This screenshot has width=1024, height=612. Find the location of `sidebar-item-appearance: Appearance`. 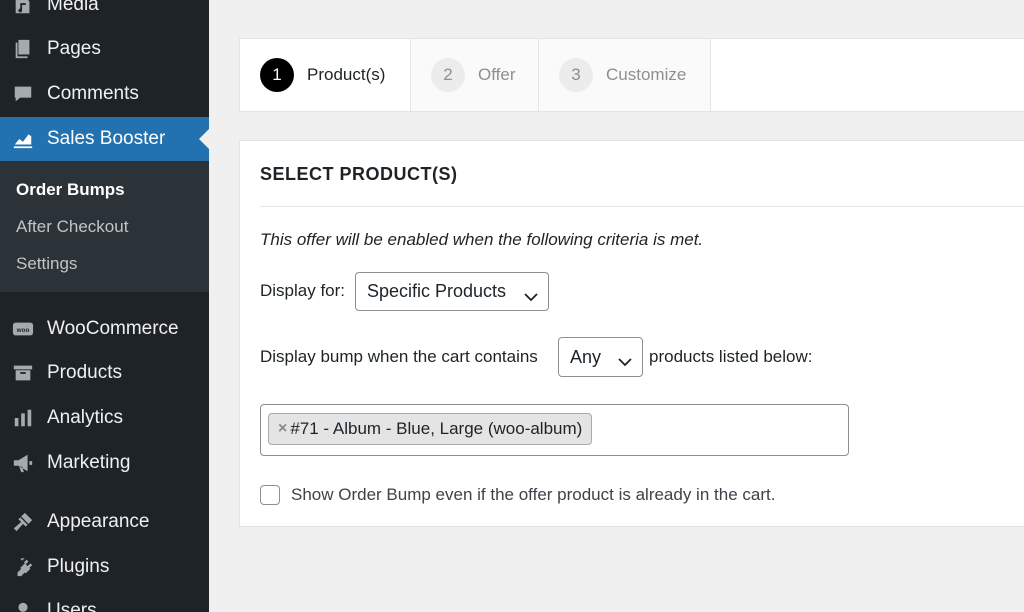

sidebar-item-appearance: Appearance is located at coordinates (104, 522).